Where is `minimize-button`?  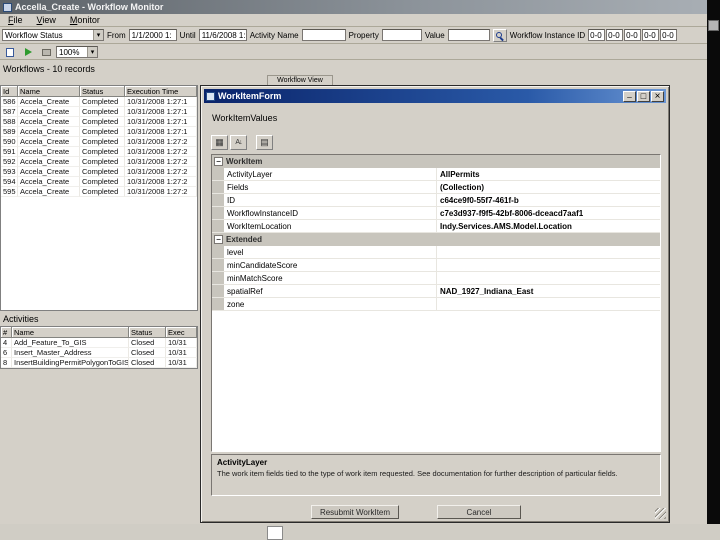 minimize-button is located at coordinates (629, 96).